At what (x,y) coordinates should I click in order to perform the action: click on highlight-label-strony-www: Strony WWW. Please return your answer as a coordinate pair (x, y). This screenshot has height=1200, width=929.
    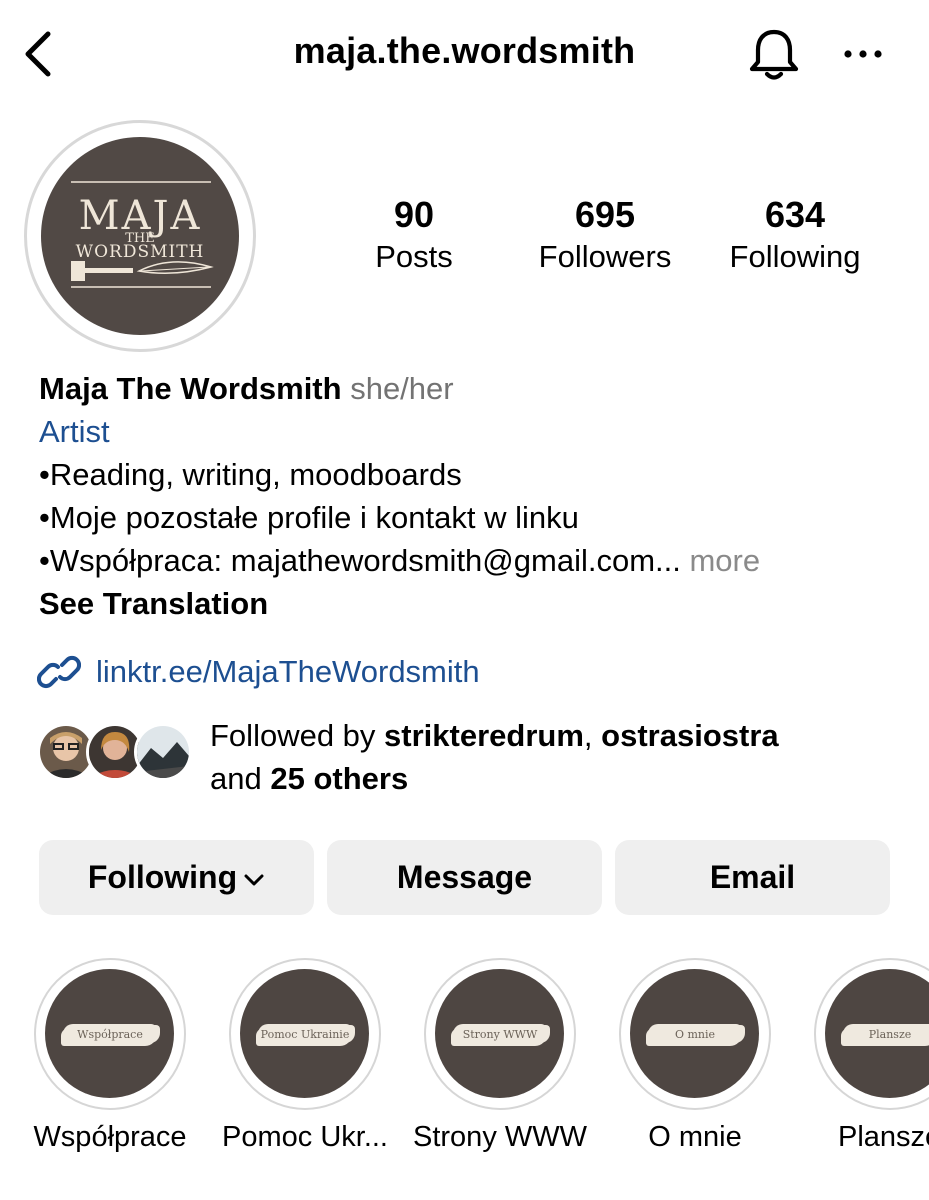
    Looking at the image, I should click on (500, 1137).